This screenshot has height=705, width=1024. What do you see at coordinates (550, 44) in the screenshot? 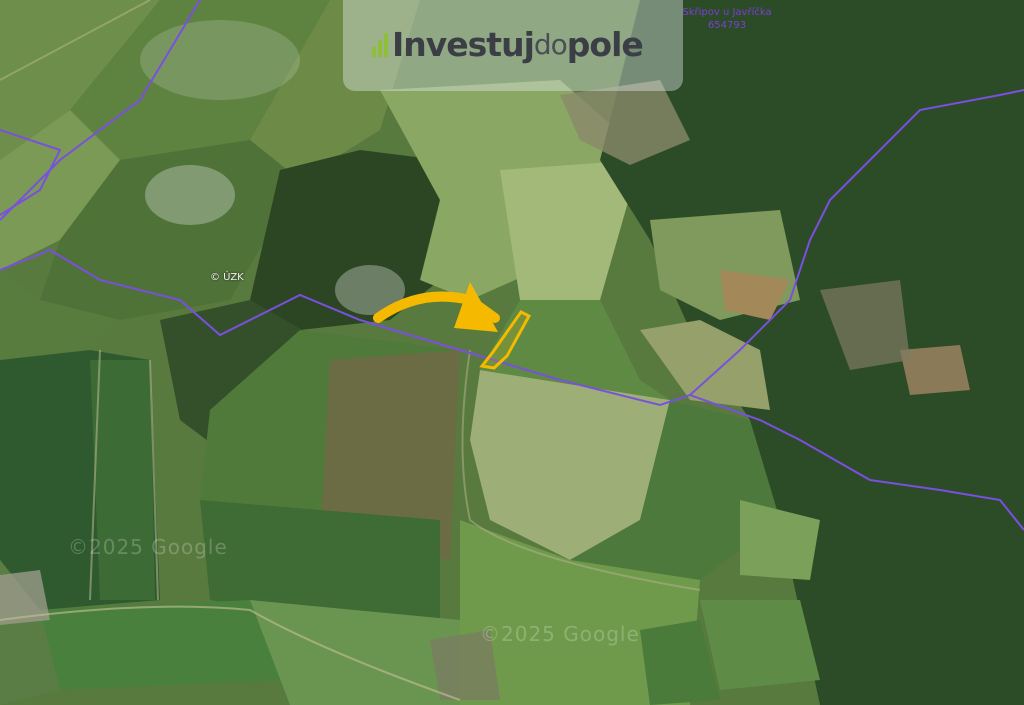
I see `logo-text-part2: do` at bounding box center [550, 44].